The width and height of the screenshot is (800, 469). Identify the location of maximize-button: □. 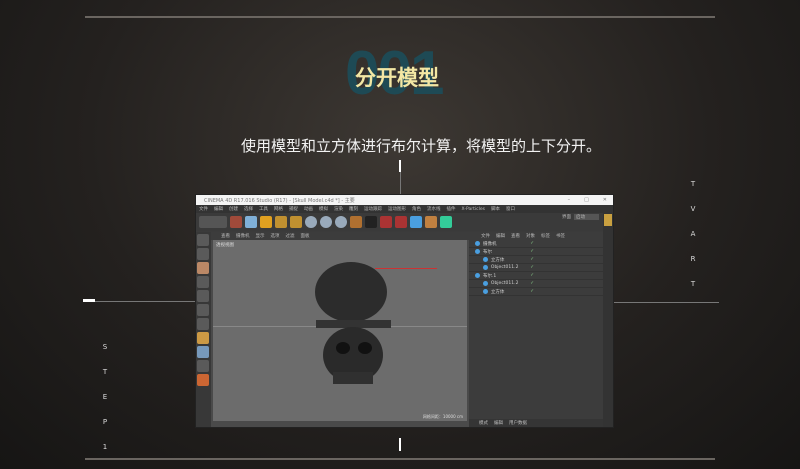
(586, 200).